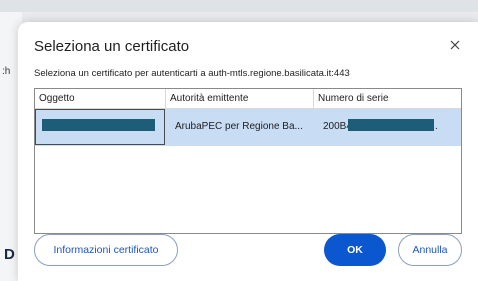 Image resolution: width=478 pixels, height=281 pixels. I want to click on table-row: ArubaPEC per Regione Ba... 200B4 ., so click(248, 127).